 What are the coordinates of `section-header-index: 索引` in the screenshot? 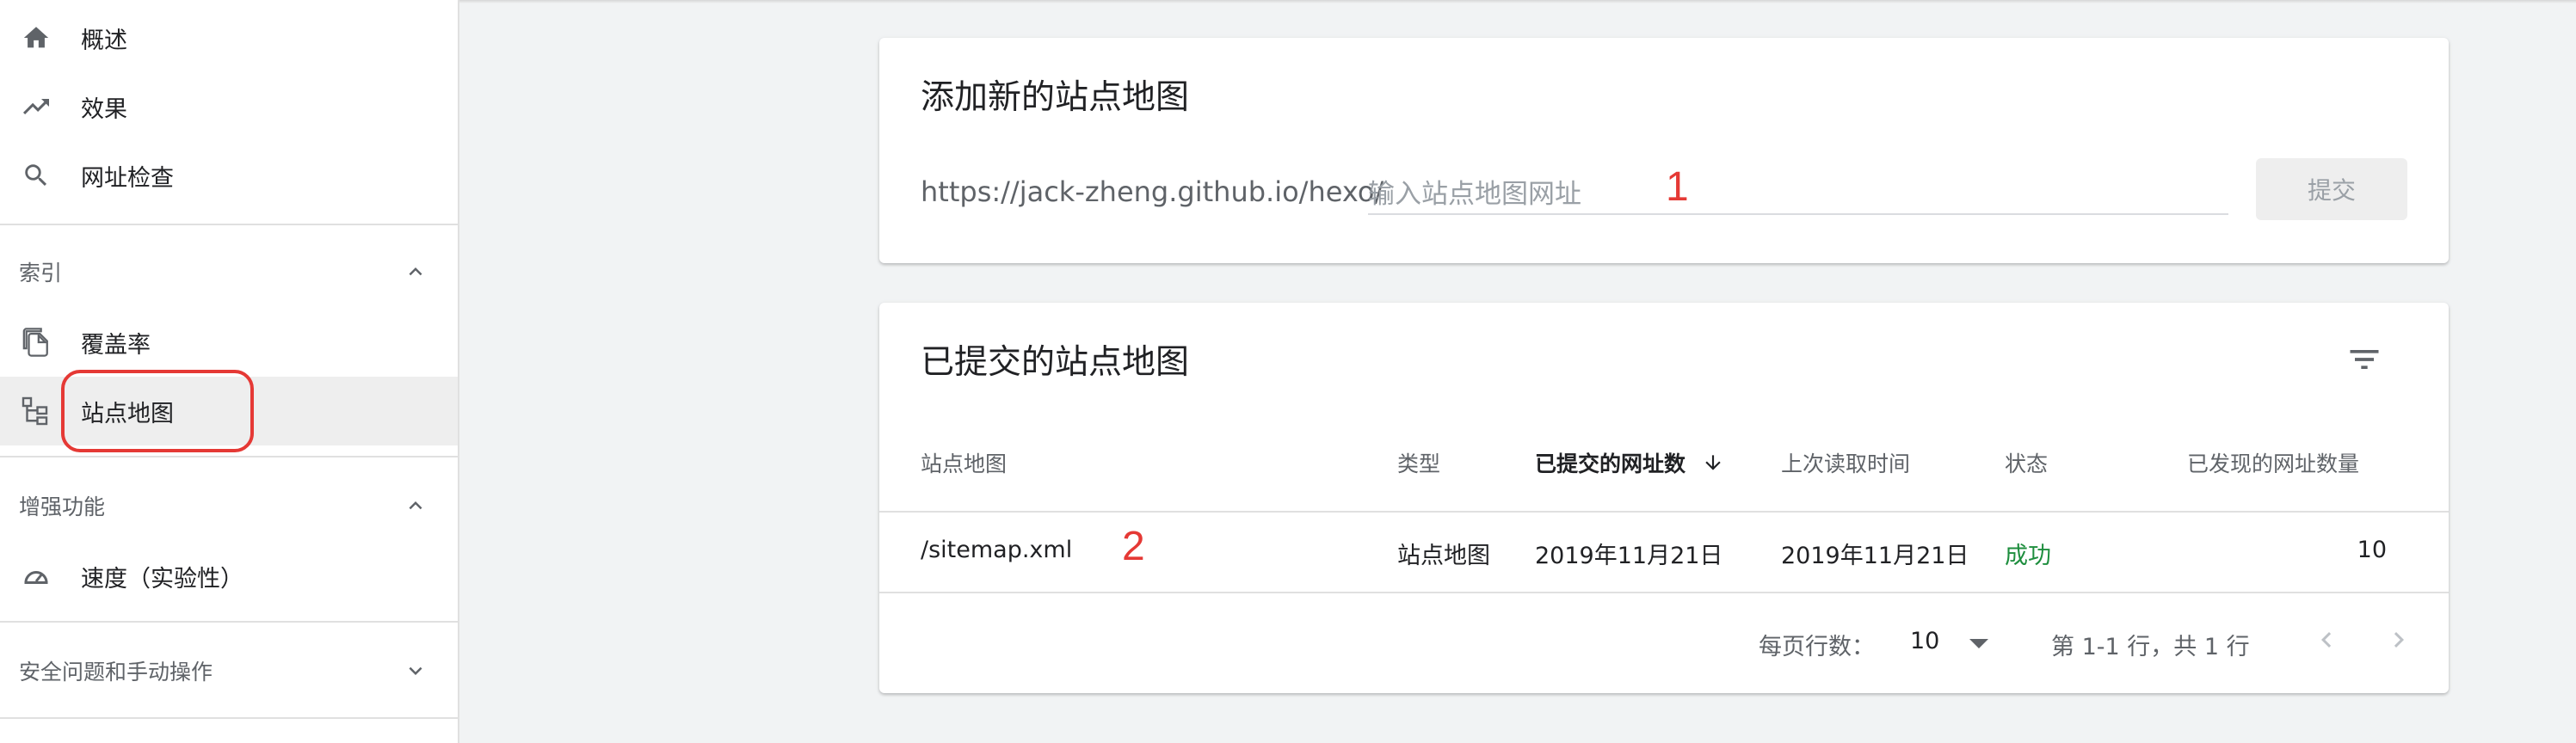 It's located at (229, 271).